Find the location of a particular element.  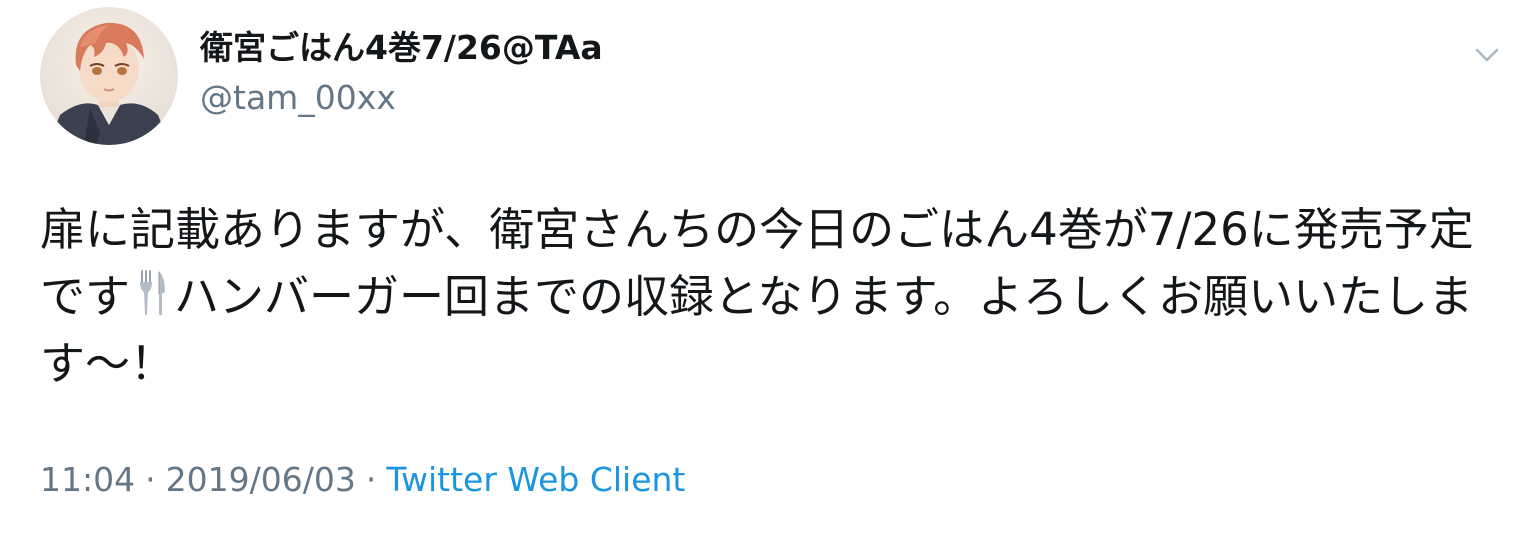

author-handle: @tam_00xx is located at coordinates (298, 98).